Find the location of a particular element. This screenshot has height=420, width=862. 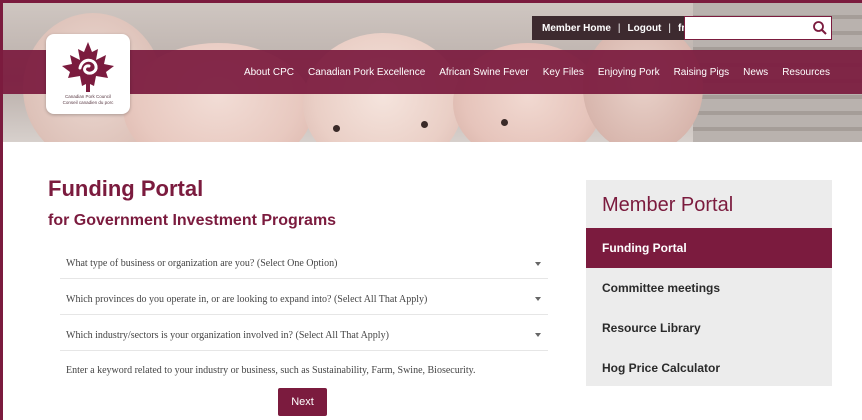

nav-item-canadian-pork-excellence: Canadian Pork Excellence is located at coordinates (366, 72).